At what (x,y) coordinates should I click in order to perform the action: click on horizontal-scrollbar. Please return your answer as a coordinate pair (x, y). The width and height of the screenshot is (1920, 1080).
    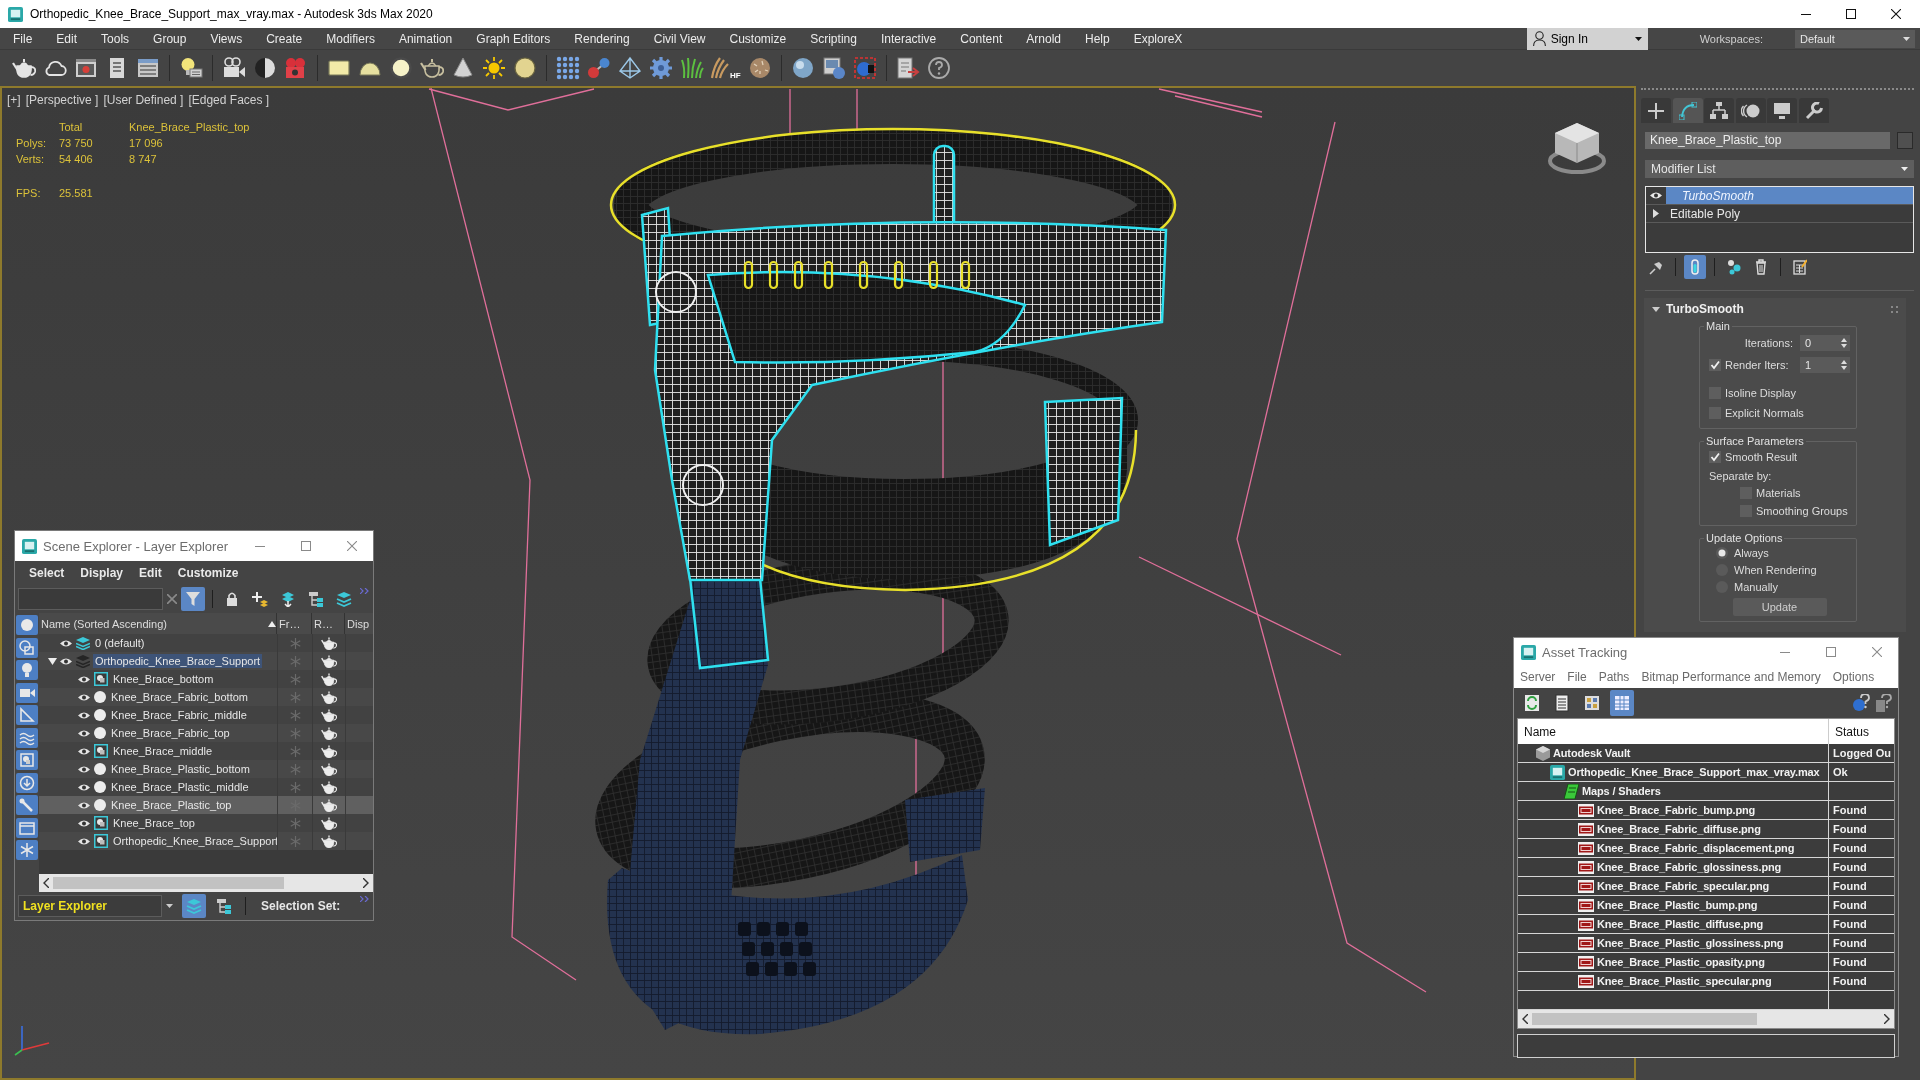
    Looking at the image, I should click on (1706, 1019).